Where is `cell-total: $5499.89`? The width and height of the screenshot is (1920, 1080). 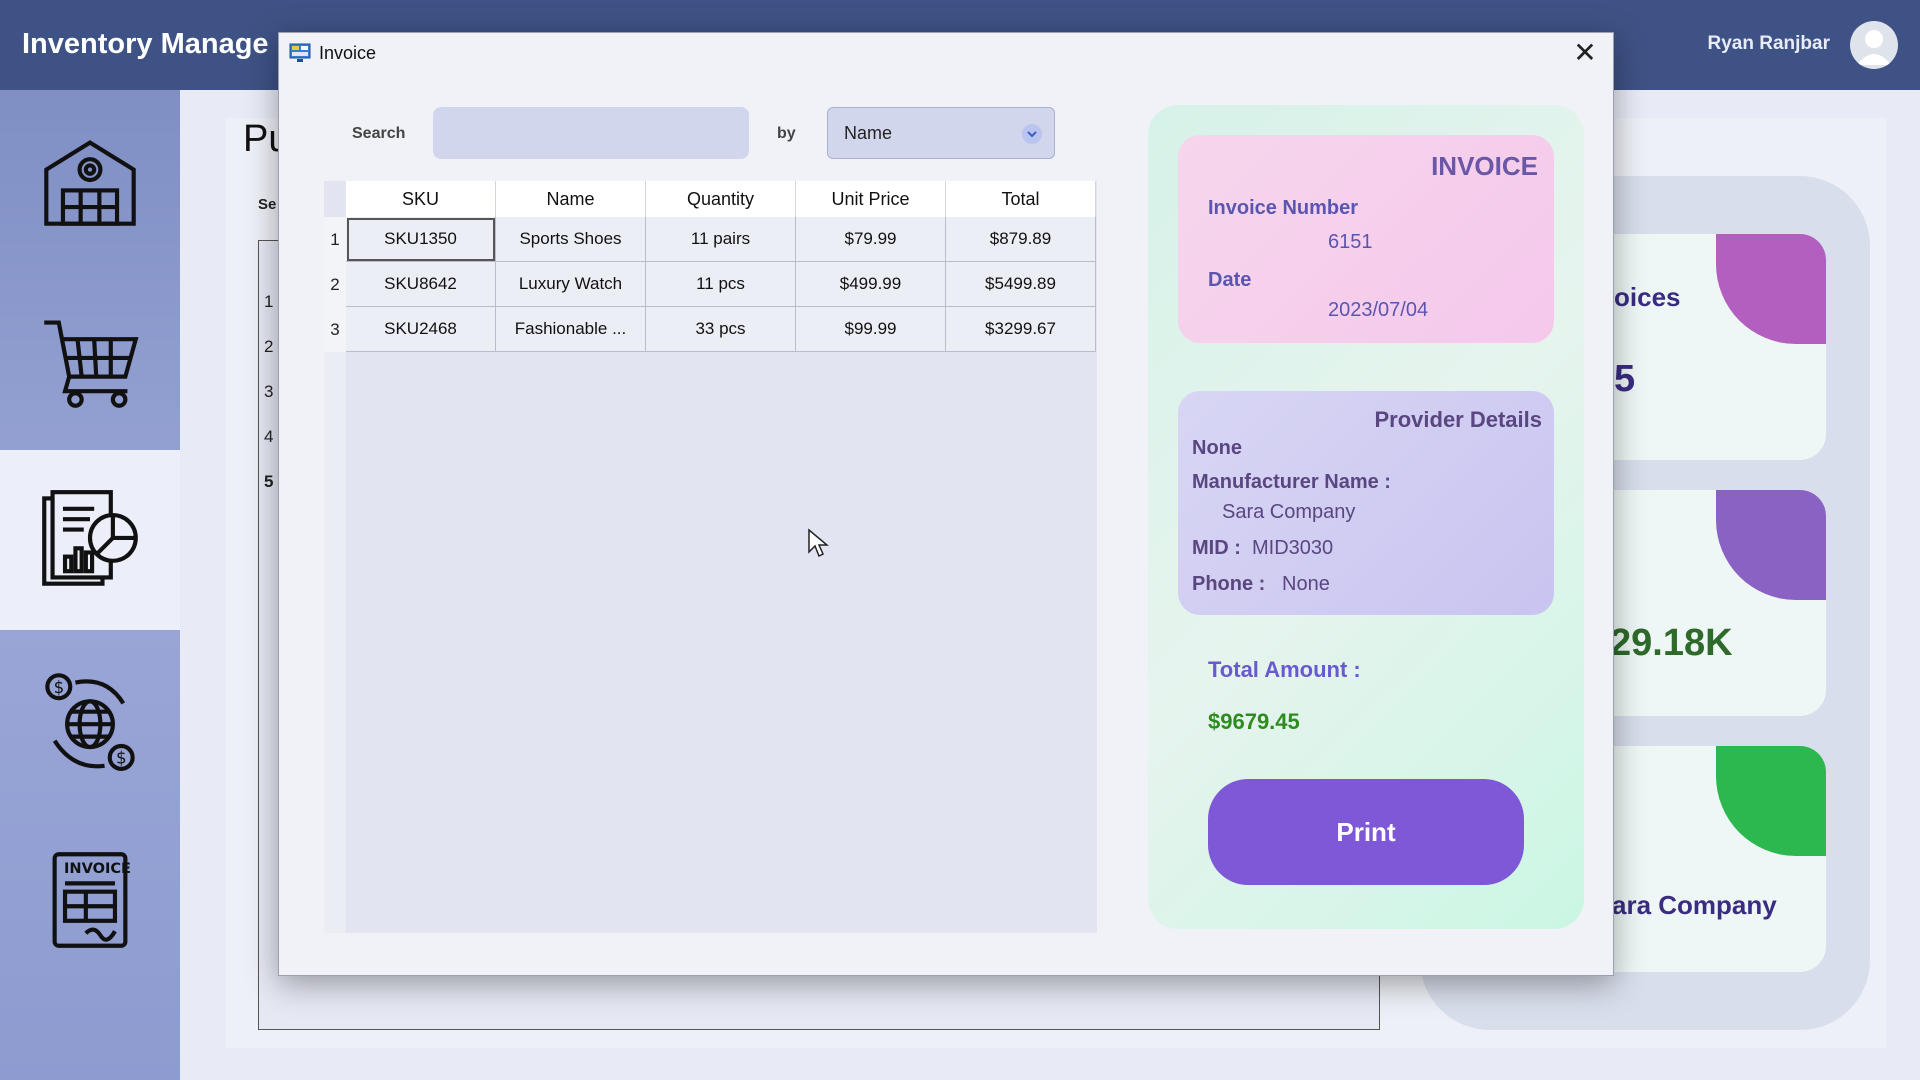
cell-total: $5499.89 is located at coordinates (1021, 284).